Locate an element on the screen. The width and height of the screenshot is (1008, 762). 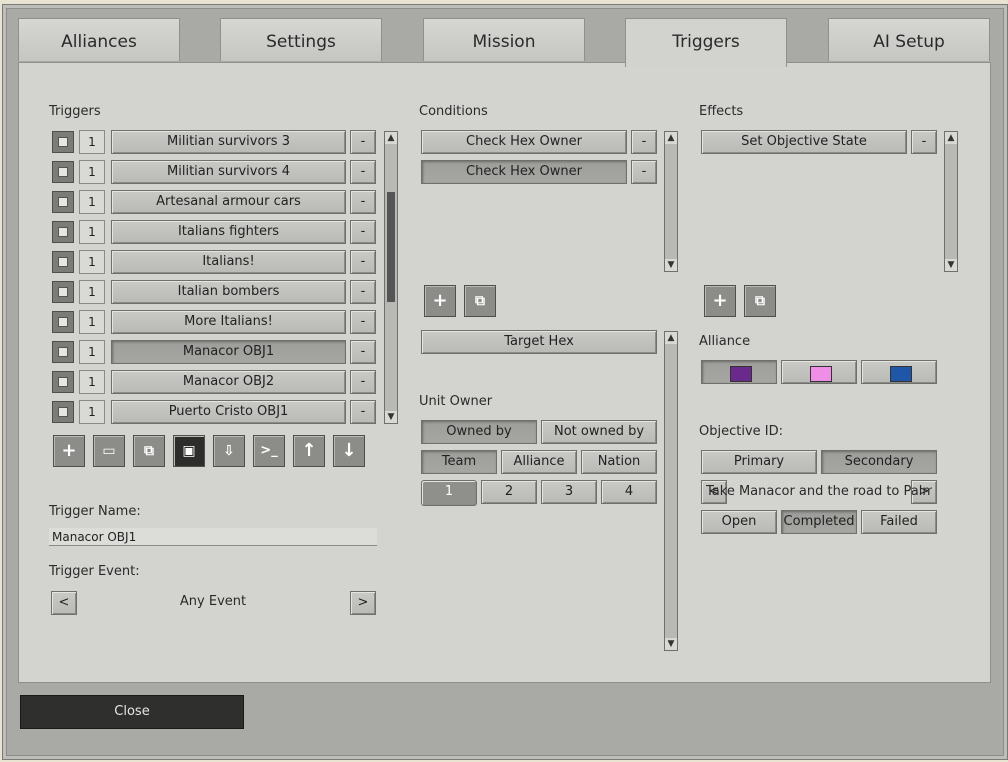
not-owned-by-button: Not owned by is located at coordinates (599, 432).